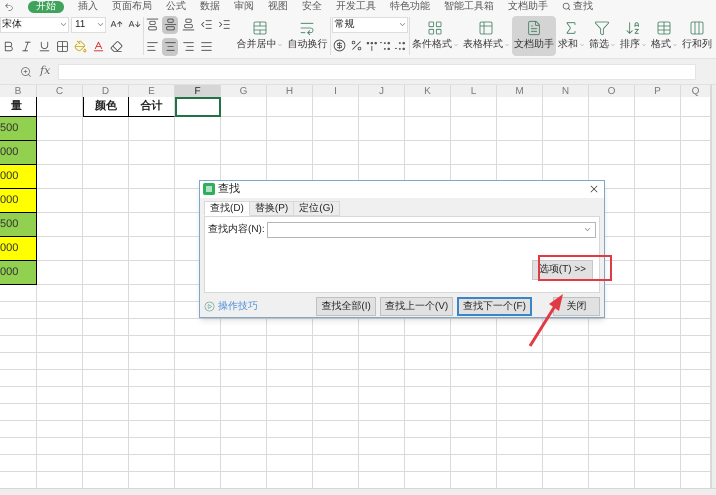 This screenshot has height=495, width=716. I want to click on ribbon-button: 行和列, so click(697, 36).